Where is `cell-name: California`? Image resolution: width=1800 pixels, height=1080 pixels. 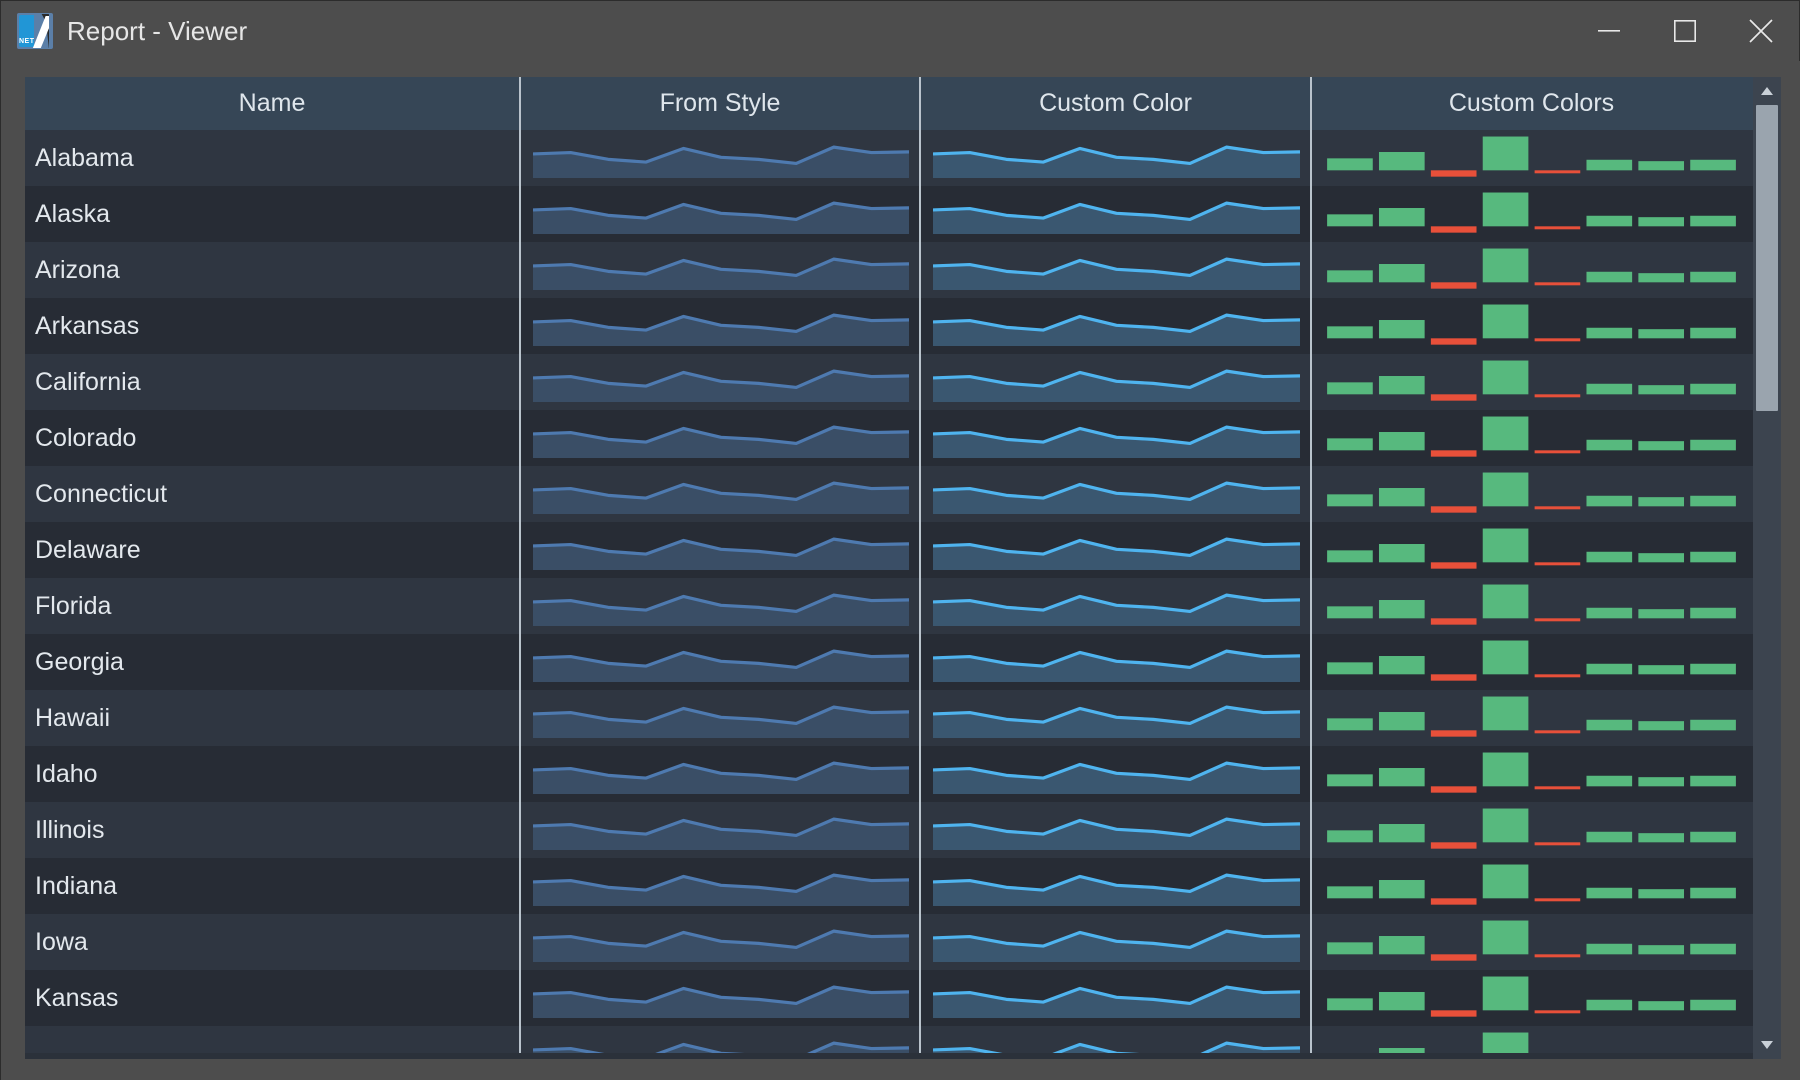 cell-name: California is located at coordinates (272, 382).